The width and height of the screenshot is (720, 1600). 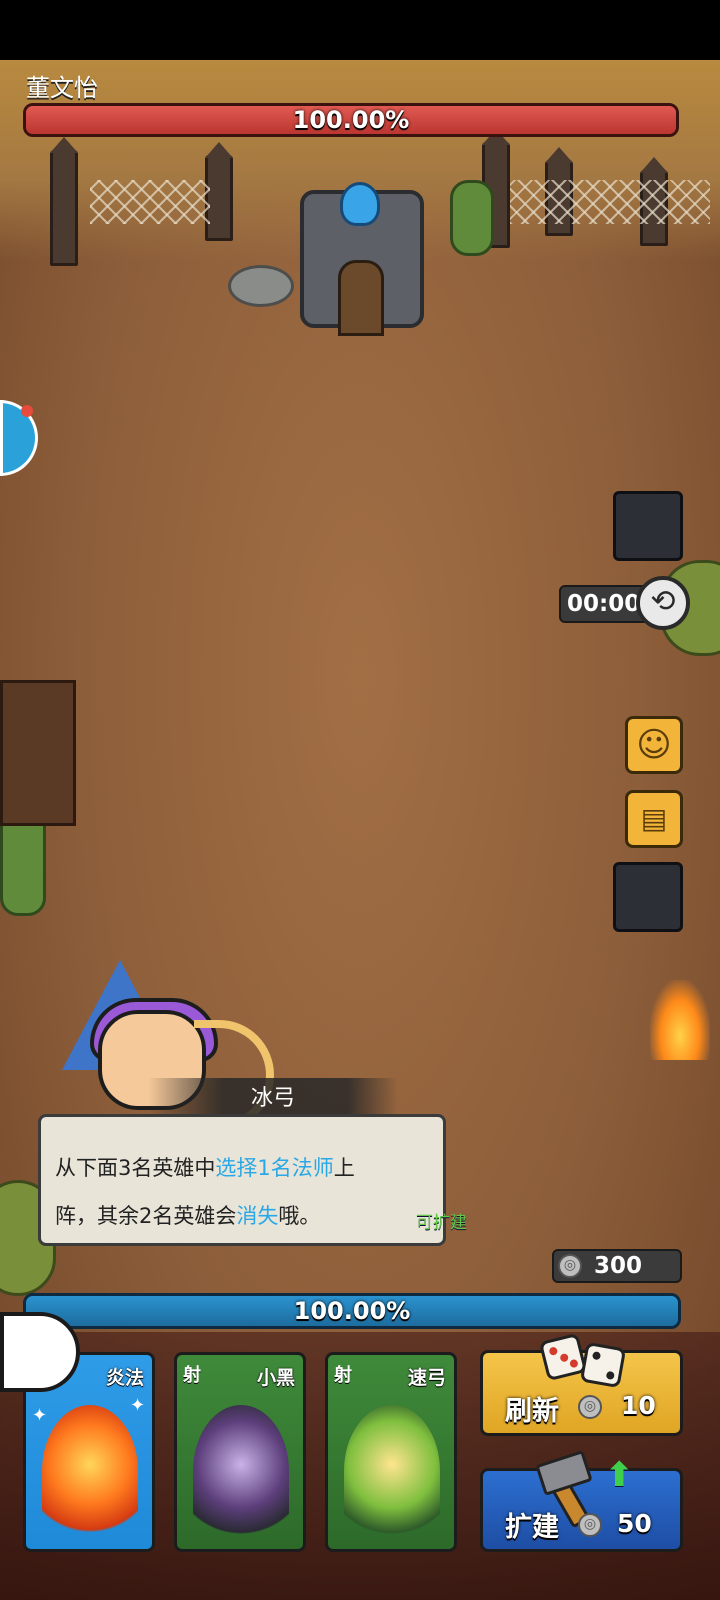 I want to click on fire-mage-portrait, so click(x=90, y=1471).